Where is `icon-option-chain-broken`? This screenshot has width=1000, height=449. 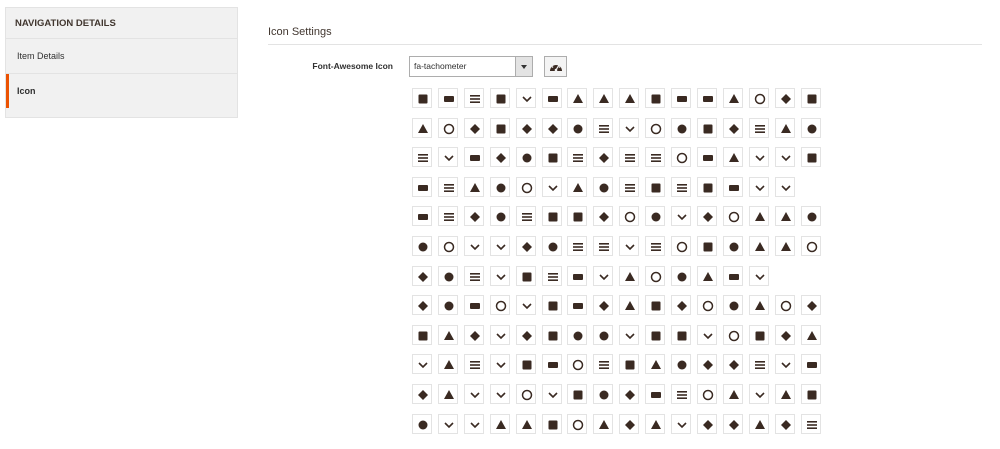
icon-option-chain-broken is located at coordinates (500, 305).